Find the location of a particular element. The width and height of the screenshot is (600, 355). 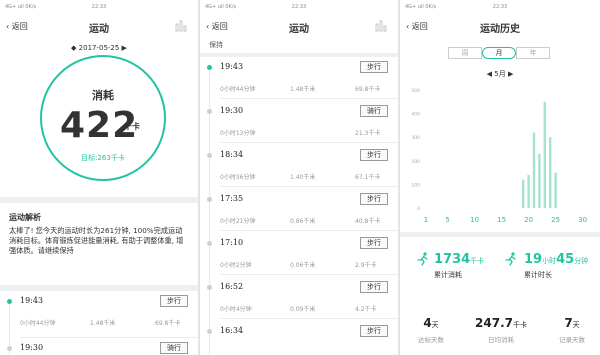

entry-time: 16:52 is located at coordinates (232, 286).